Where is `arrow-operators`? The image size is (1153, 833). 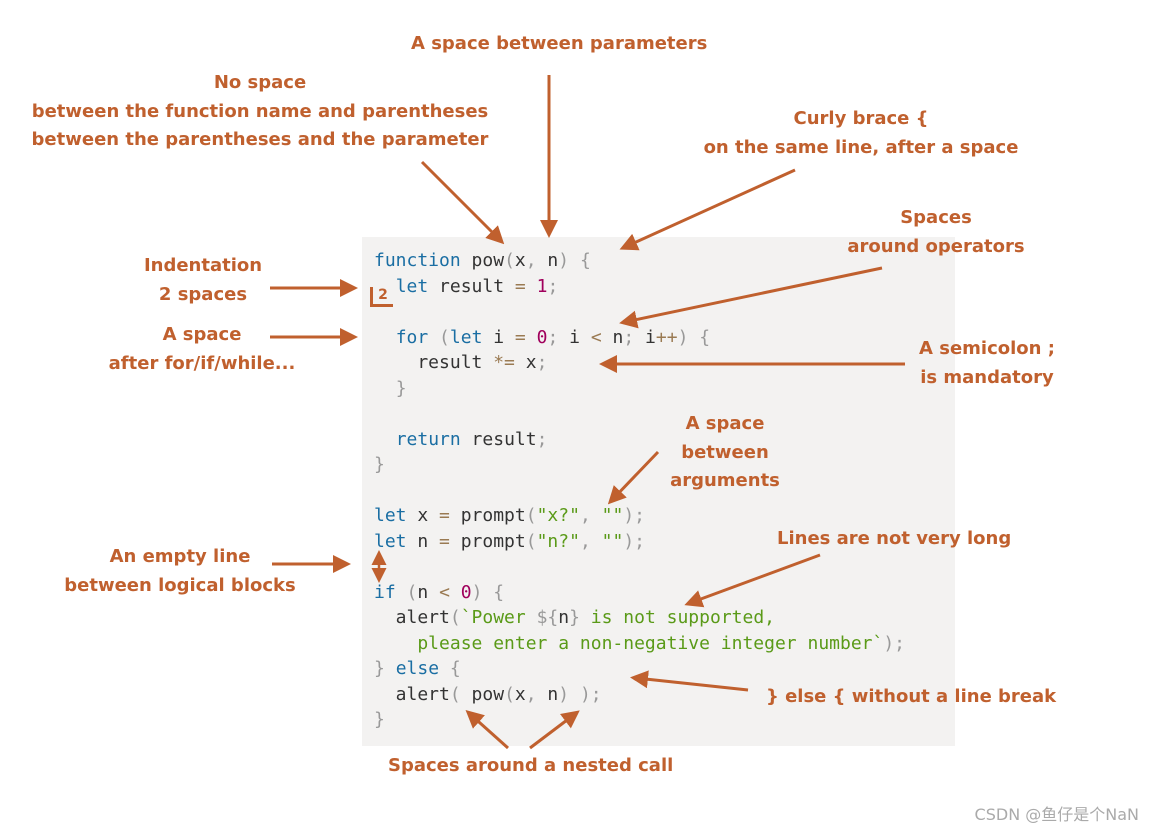
arrow-operators is located at coordinates (751, 297).